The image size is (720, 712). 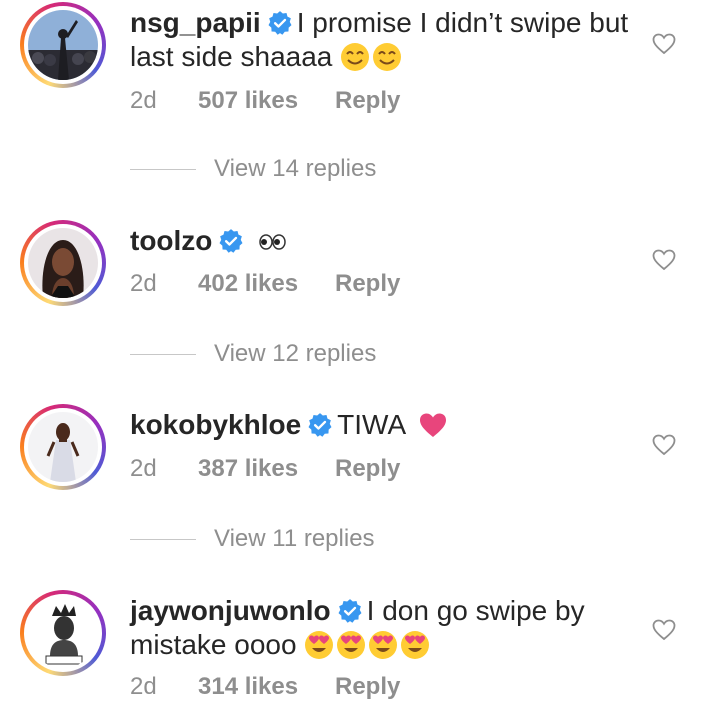 What do you see at coordinates (433, 425) in the screenshot?
I see `pink-heart-icon` at bounding box center [433, 425].